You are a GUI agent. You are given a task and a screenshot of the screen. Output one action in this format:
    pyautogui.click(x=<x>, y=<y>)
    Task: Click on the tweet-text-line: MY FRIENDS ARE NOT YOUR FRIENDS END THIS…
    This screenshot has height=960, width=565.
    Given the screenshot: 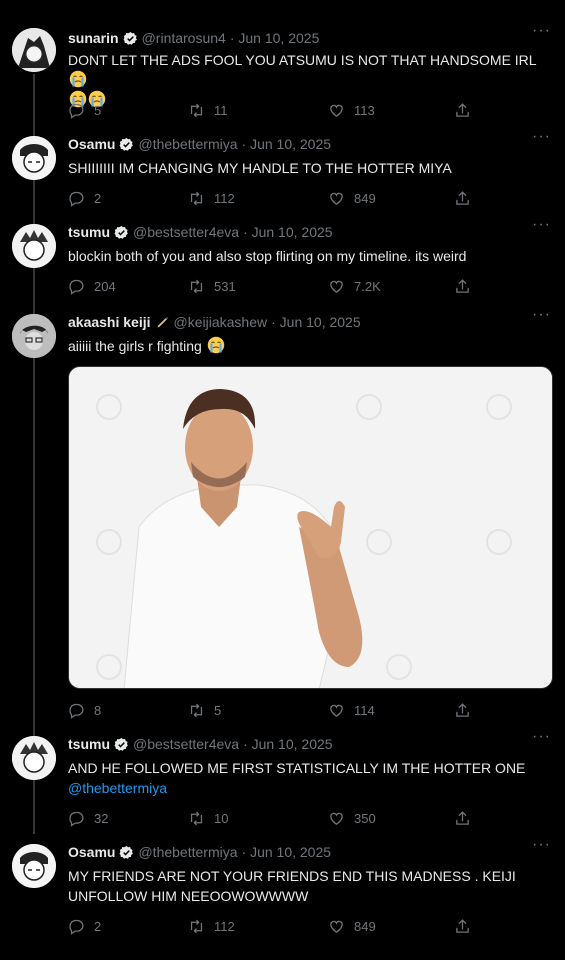 What is the action you would take?
    pyautogui.click(x=292, y=876)
    